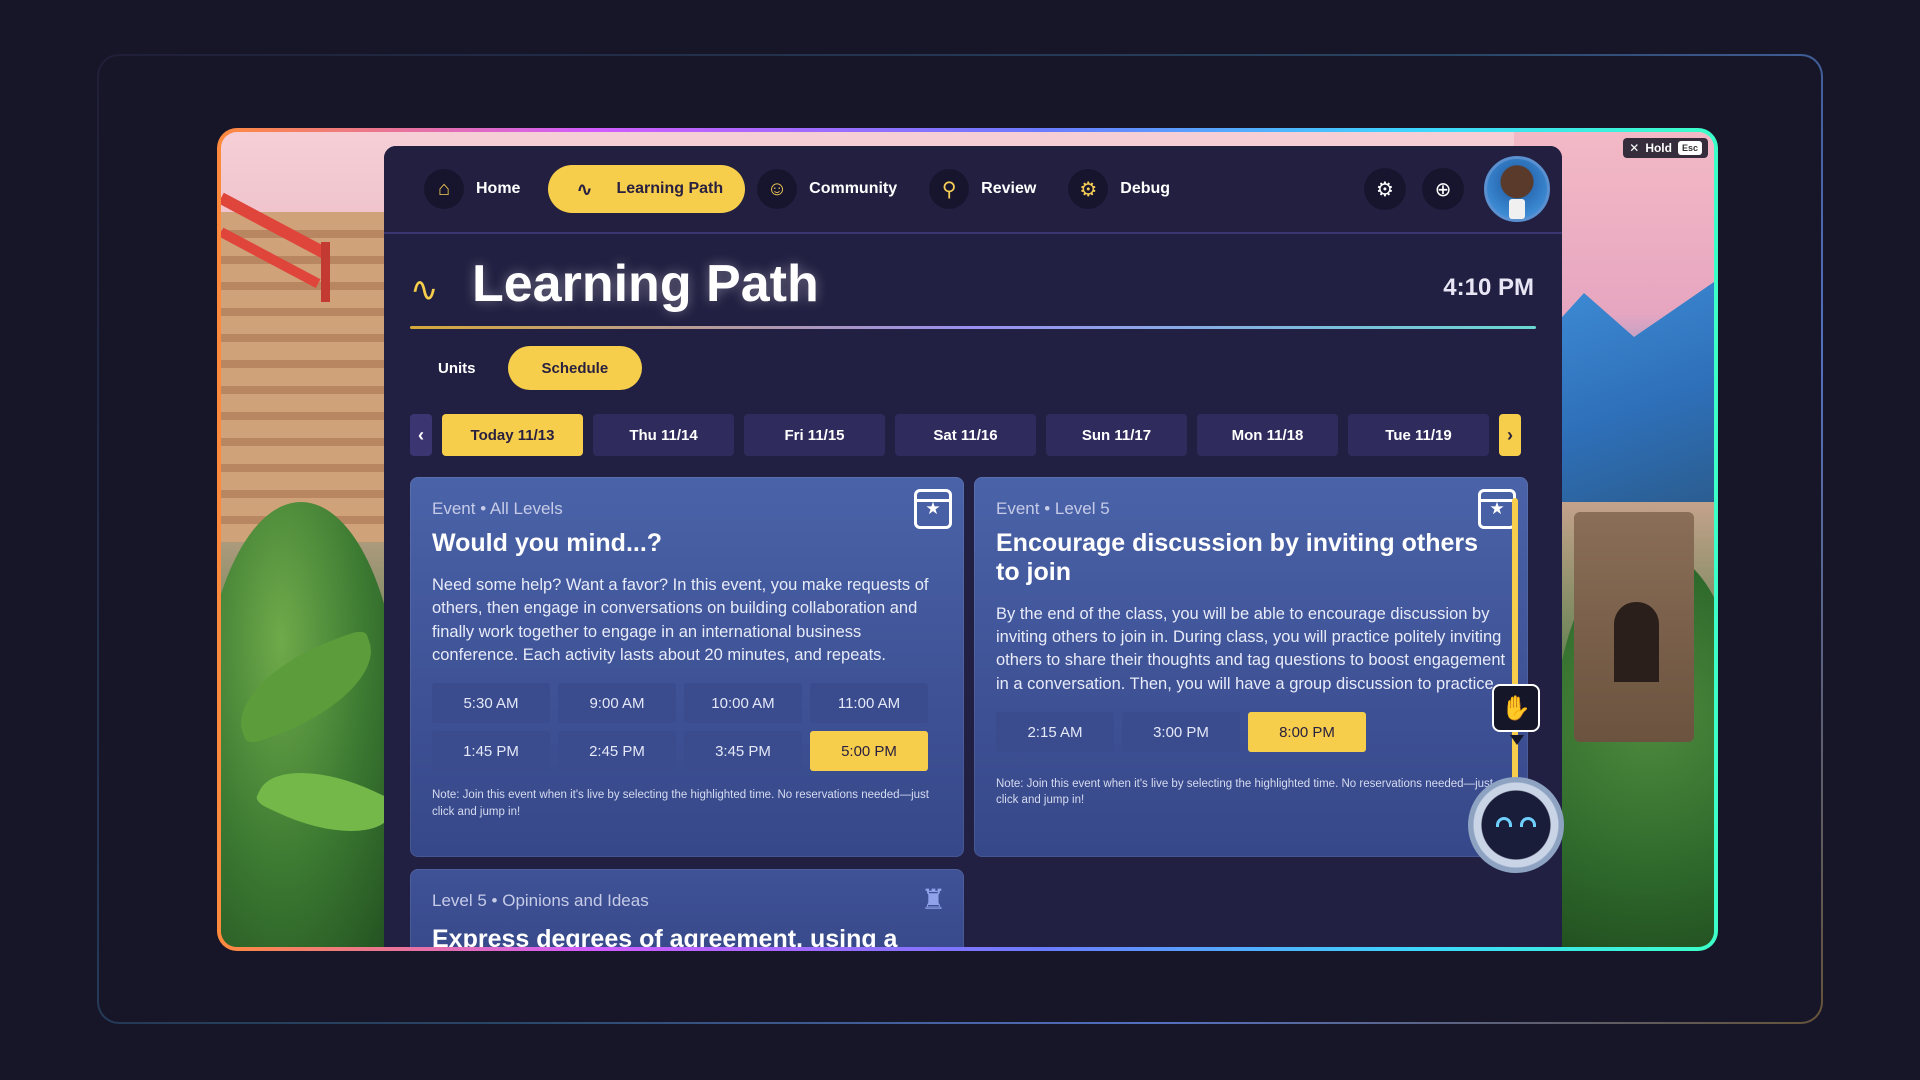  What do you see at coordinates (973, 283) in the screenshot?
I see `header: ∿ Learning Path 4:10 PM` at bounding box center [973, 283].